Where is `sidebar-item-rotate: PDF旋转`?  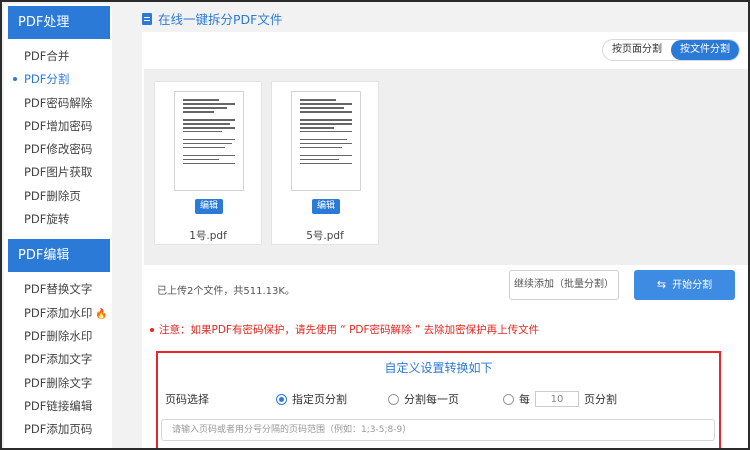
sidebar-item-rotate: PDF旋转 is located at coordinates (58, 219).